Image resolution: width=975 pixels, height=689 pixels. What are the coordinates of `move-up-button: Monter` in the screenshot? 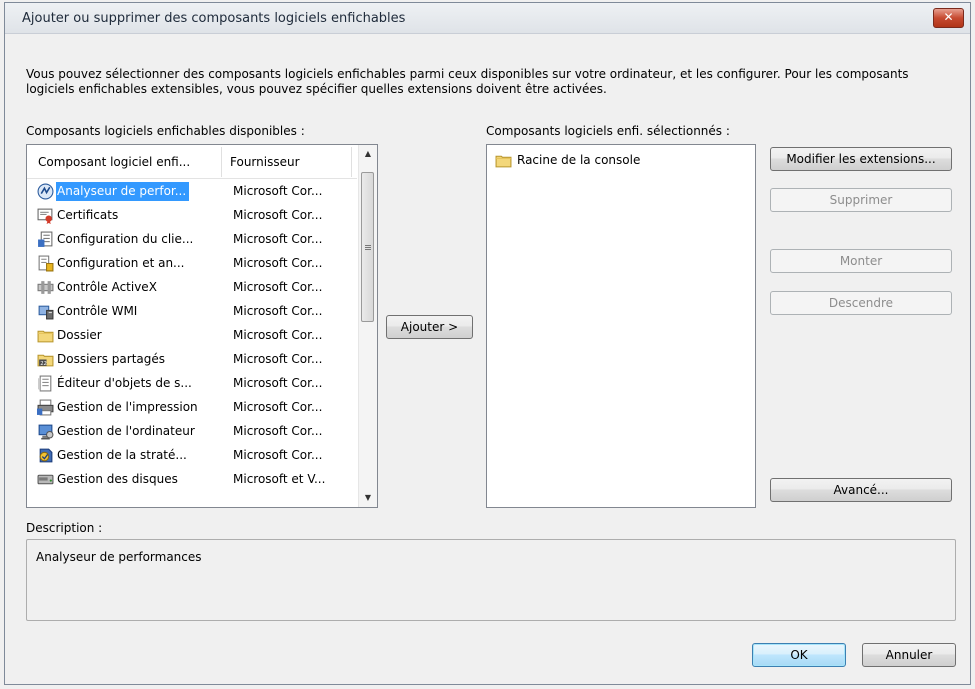 It's located at (861, 261).